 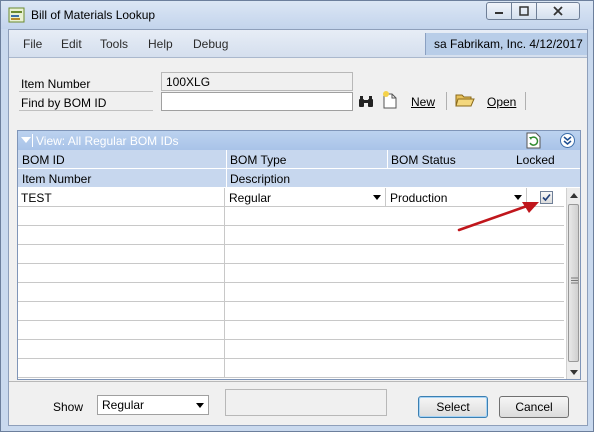 I want to click on show-label: Show, so click(x=68, y=407).